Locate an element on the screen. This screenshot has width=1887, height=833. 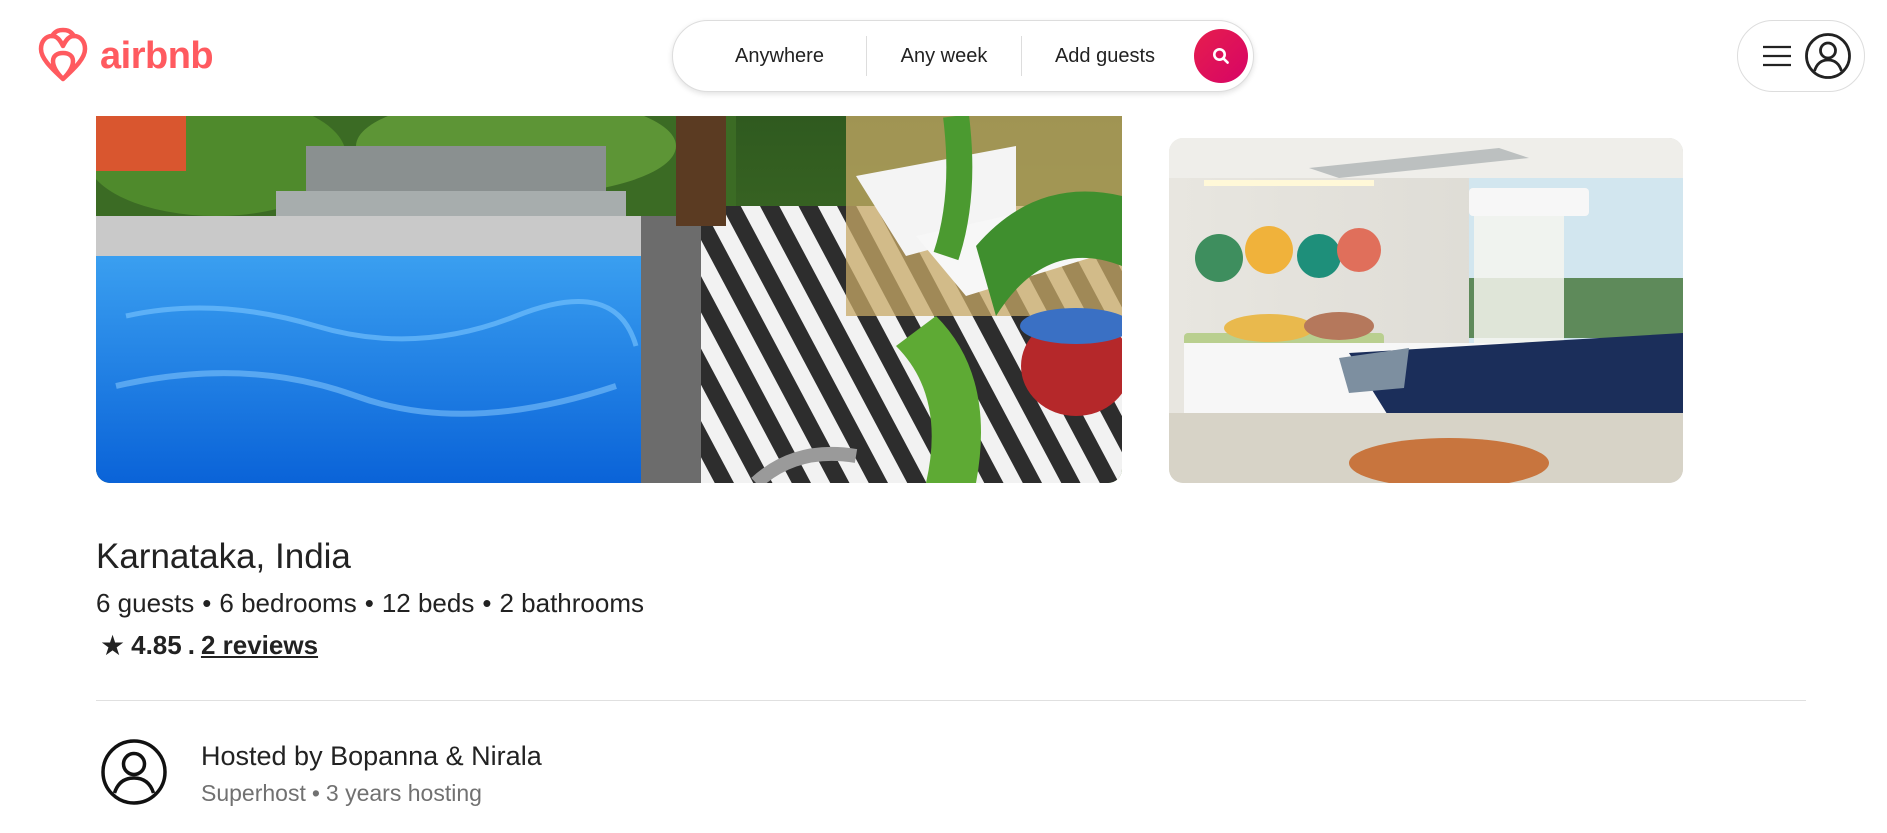
host-details: Superhost • 3 years hosting is located at coordinates (341, 794).